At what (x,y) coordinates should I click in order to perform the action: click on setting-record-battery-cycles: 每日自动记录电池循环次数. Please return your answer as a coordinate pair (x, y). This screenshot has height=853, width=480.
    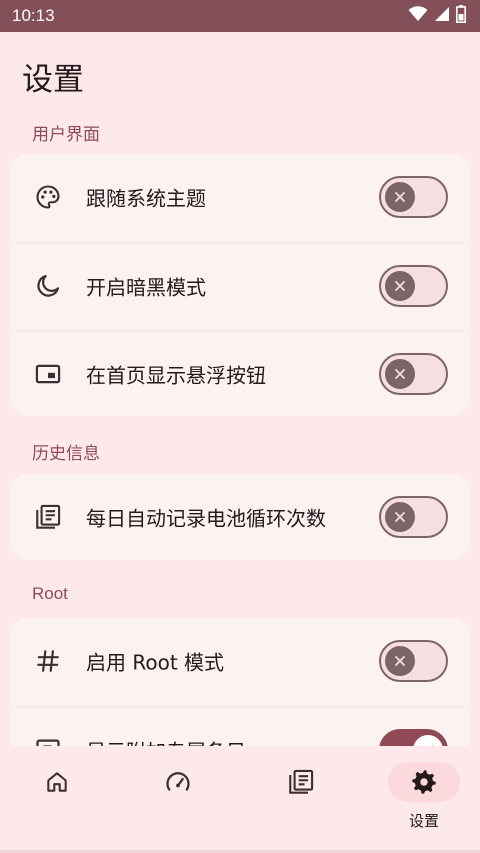
    Looking at the image, I should click on (240, 517).